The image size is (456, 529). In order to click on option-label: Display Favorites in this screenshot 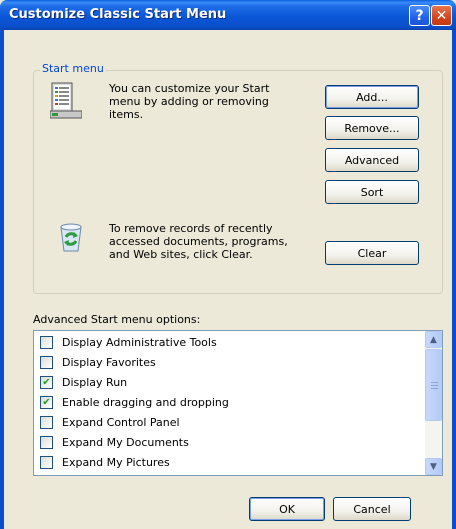, I will do `click(109, 362)`.